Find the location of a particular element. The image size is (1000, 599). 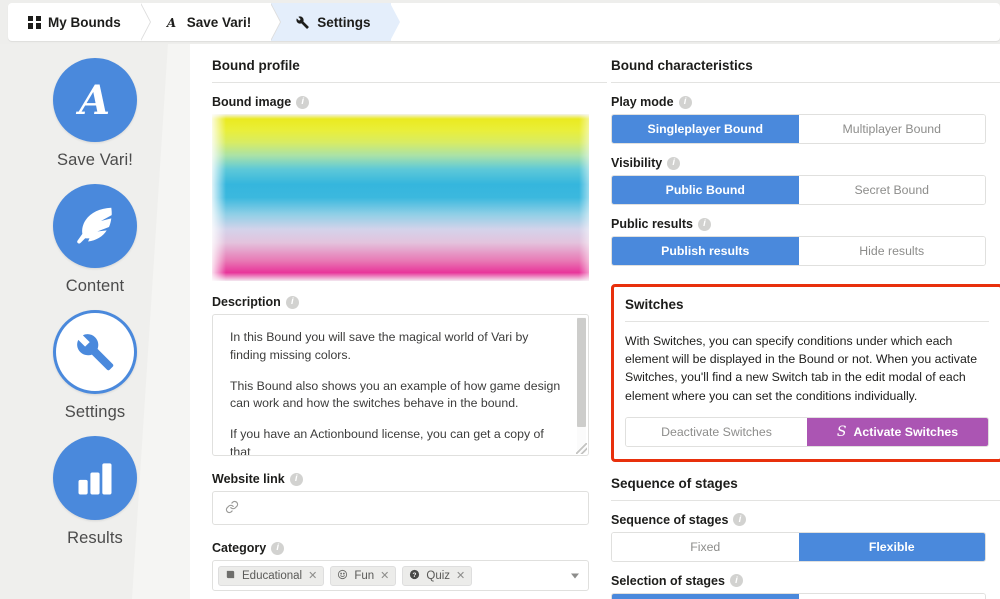

category-label-text: Category is located at coordinates (239, 548).